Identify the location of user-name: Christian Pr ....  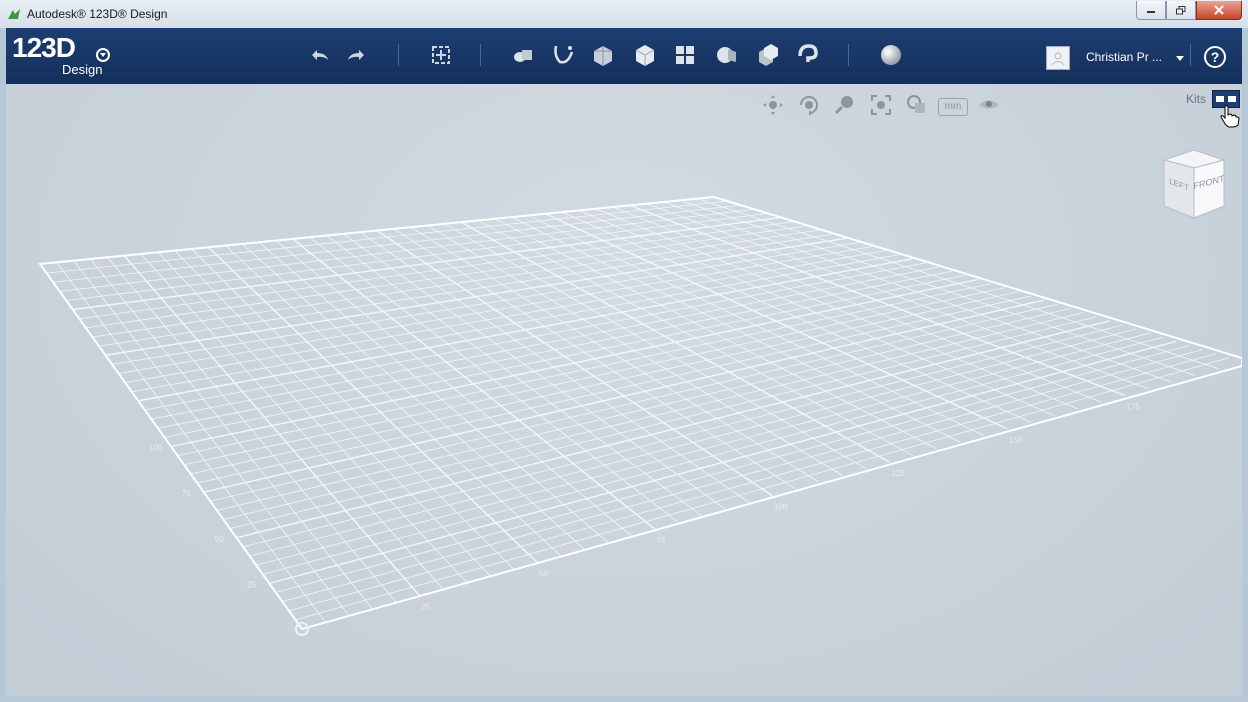
(1124, 57).